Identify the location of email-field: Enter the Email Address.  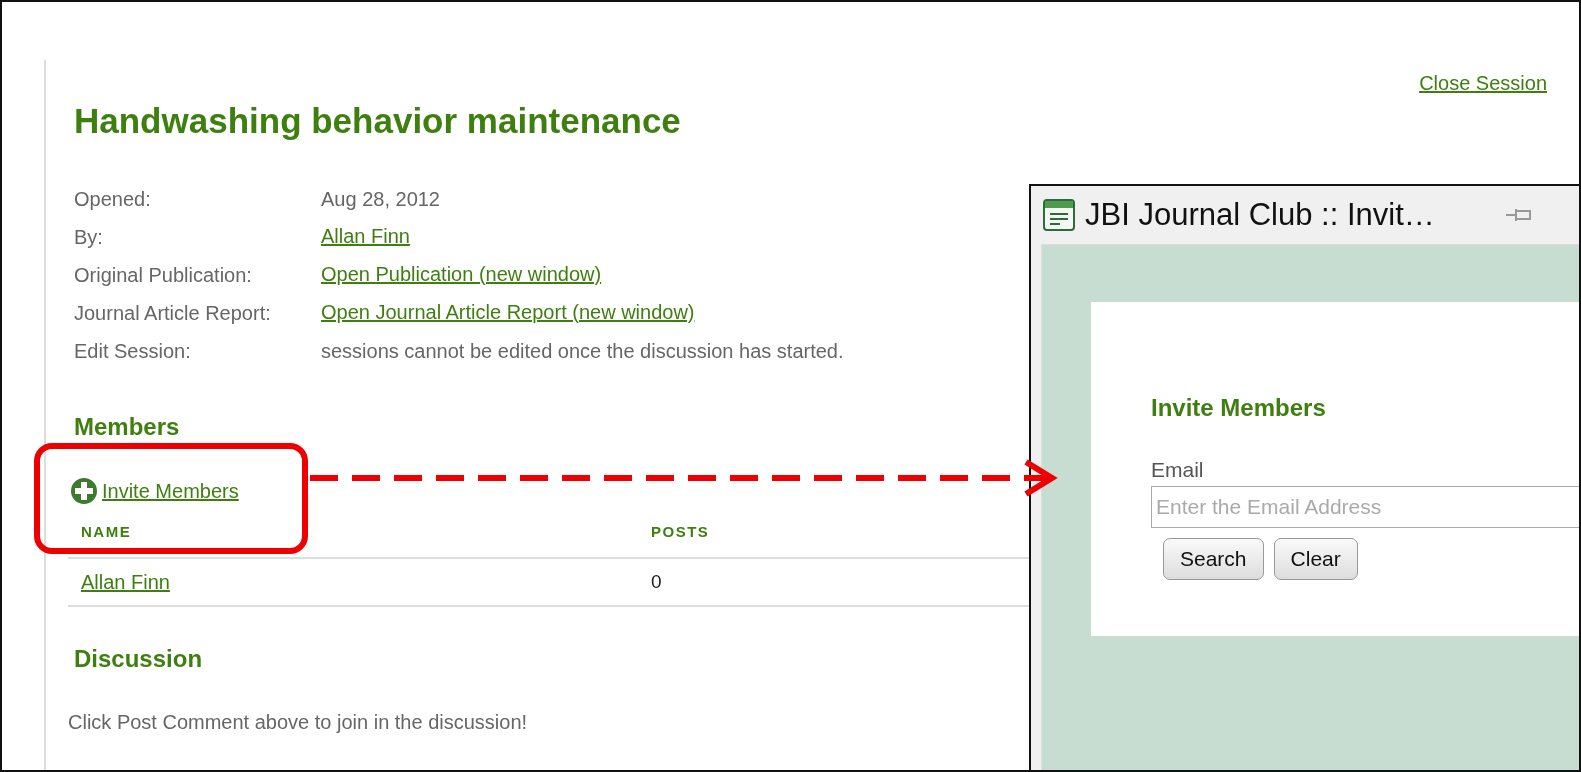
(1365, 507).